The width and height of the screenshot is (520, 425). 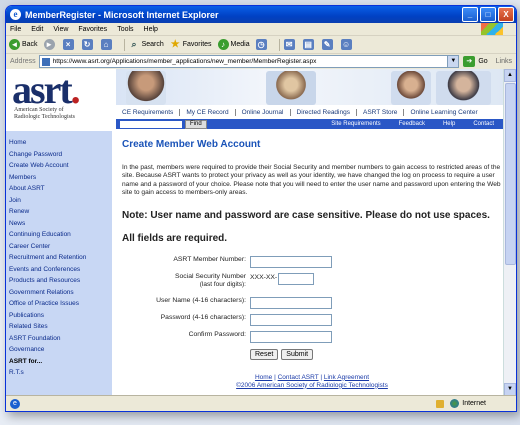 I want to click on edit-button: ✎, so click(x=328, y=44).